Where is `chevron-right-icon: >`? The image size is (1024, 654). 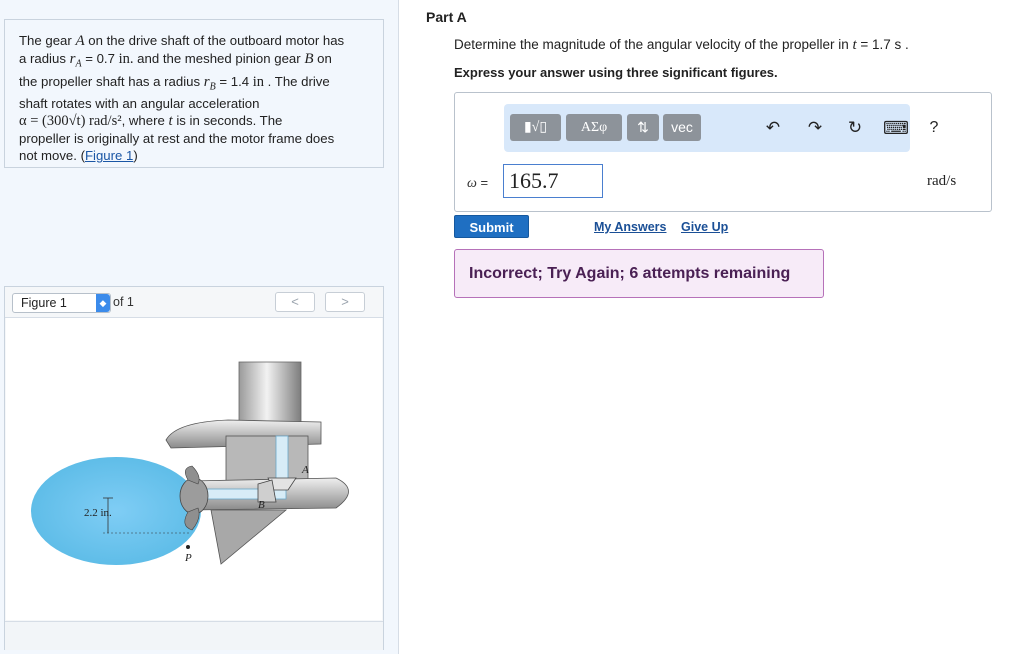
chevron-right-icon: > is located at coordinates (345, 301).